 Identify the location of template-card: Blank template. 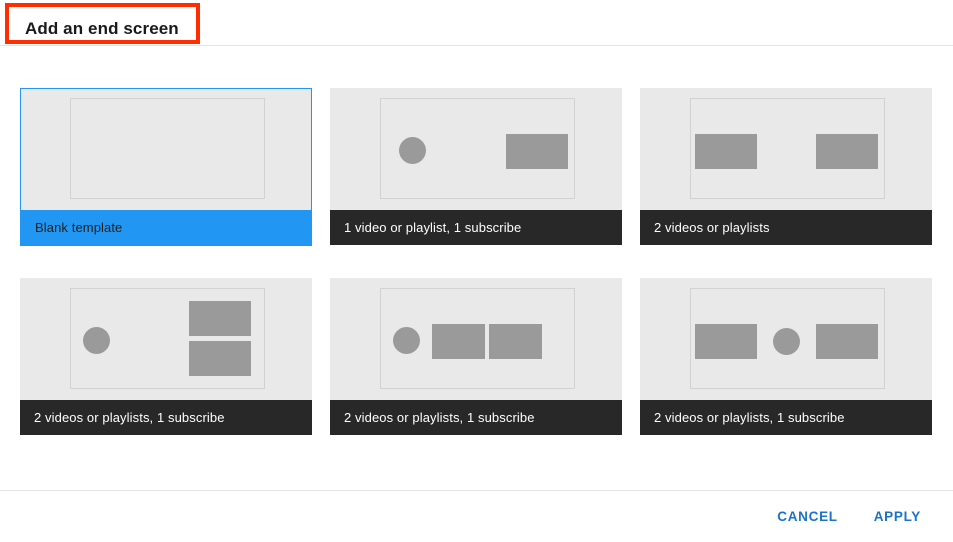
(166, 167).